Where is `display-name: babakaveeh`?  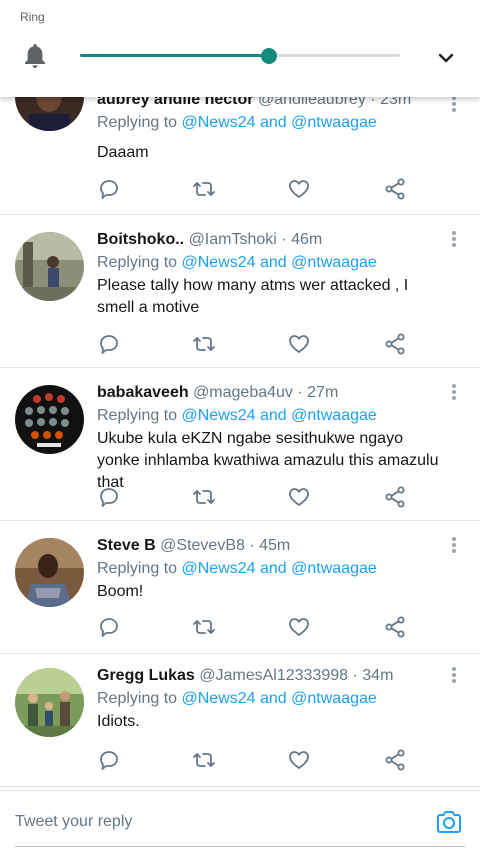
display-name: babakaveeh is located at coordinates (143, 392).